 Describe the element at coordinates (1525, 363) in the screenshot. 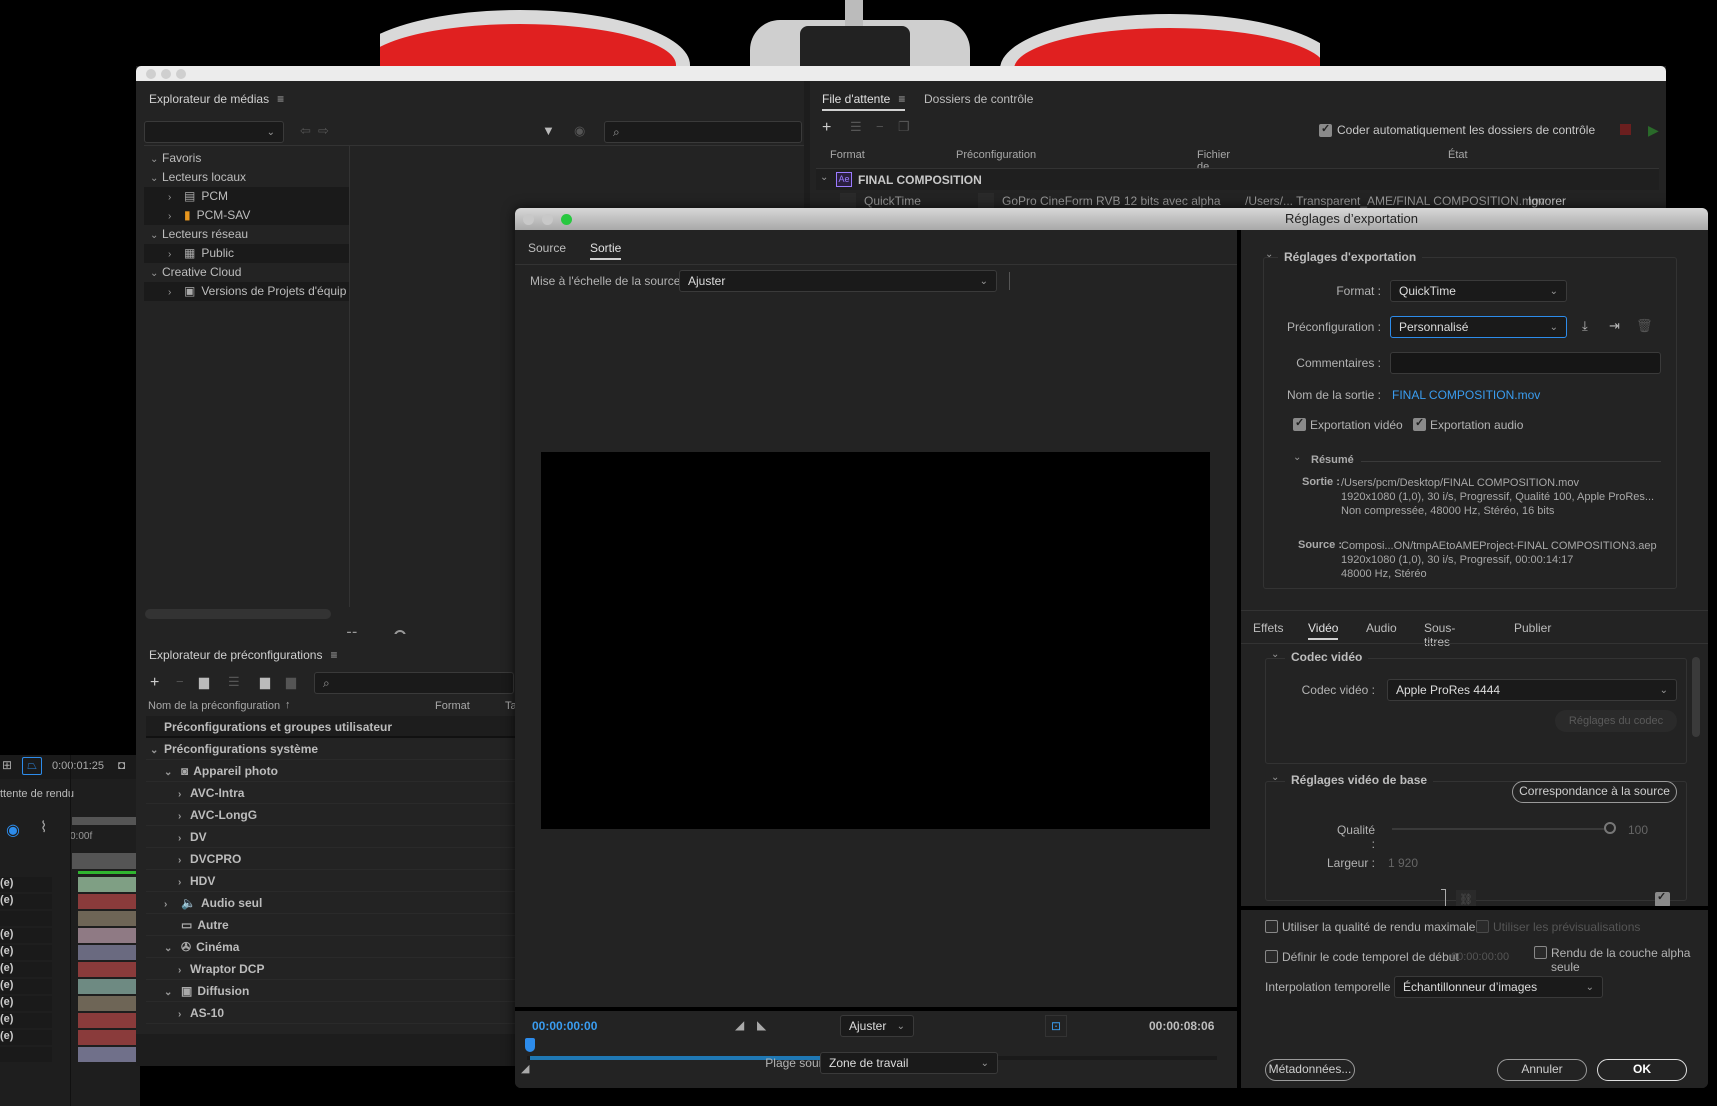

I see `comments-input` at that location.